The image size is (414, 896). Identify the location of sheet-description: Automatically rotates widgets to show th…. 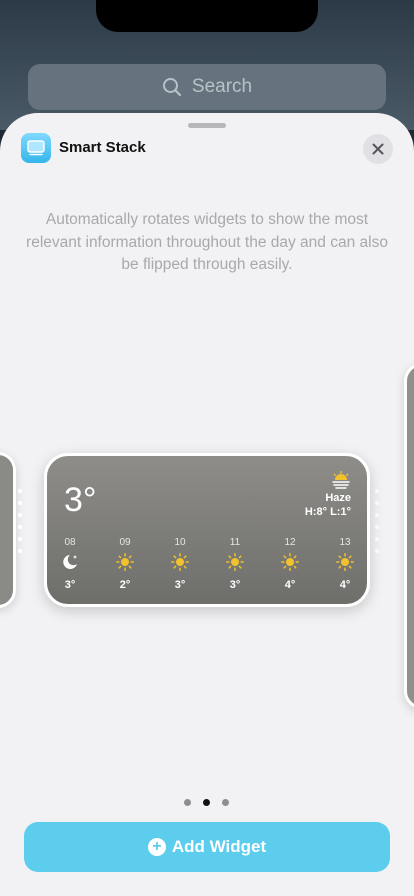
(207, 242).